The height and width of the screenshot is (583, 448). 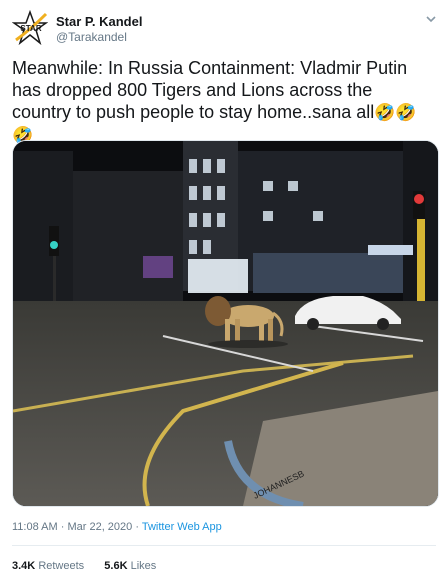 I want to click on retweets-stat: 3.4K Retweets, so click(x=48, y=566).